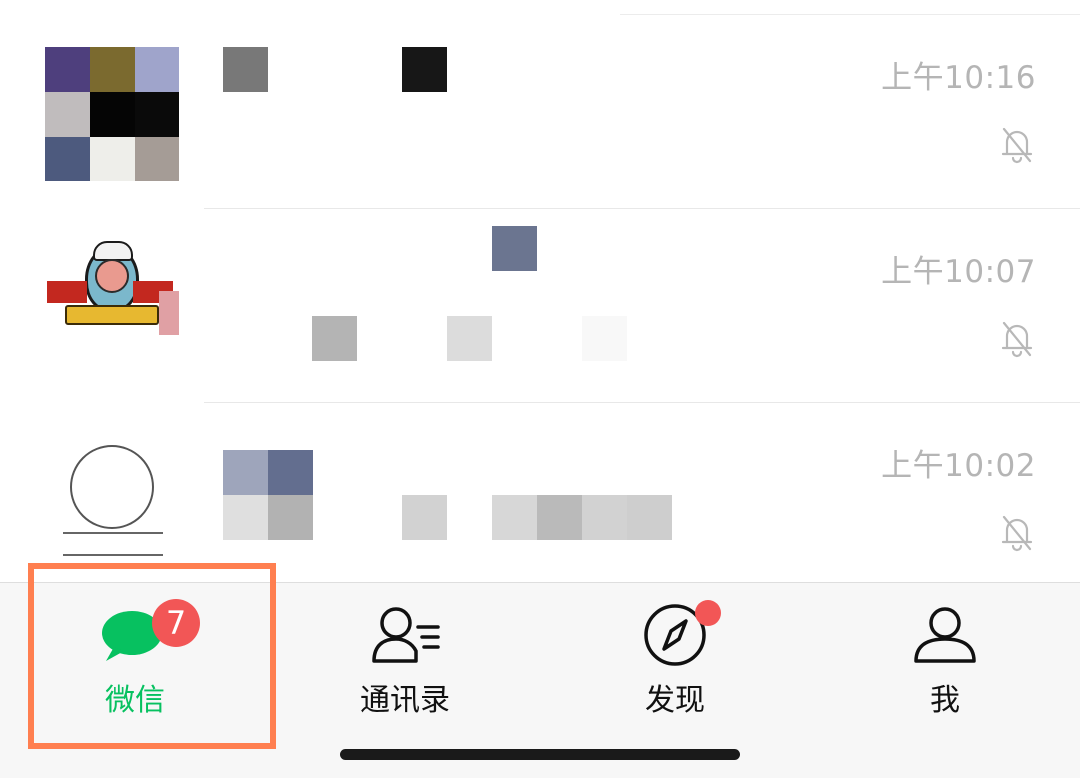  I want to click on tab-contacts: 通讯录, so click(405, 663).